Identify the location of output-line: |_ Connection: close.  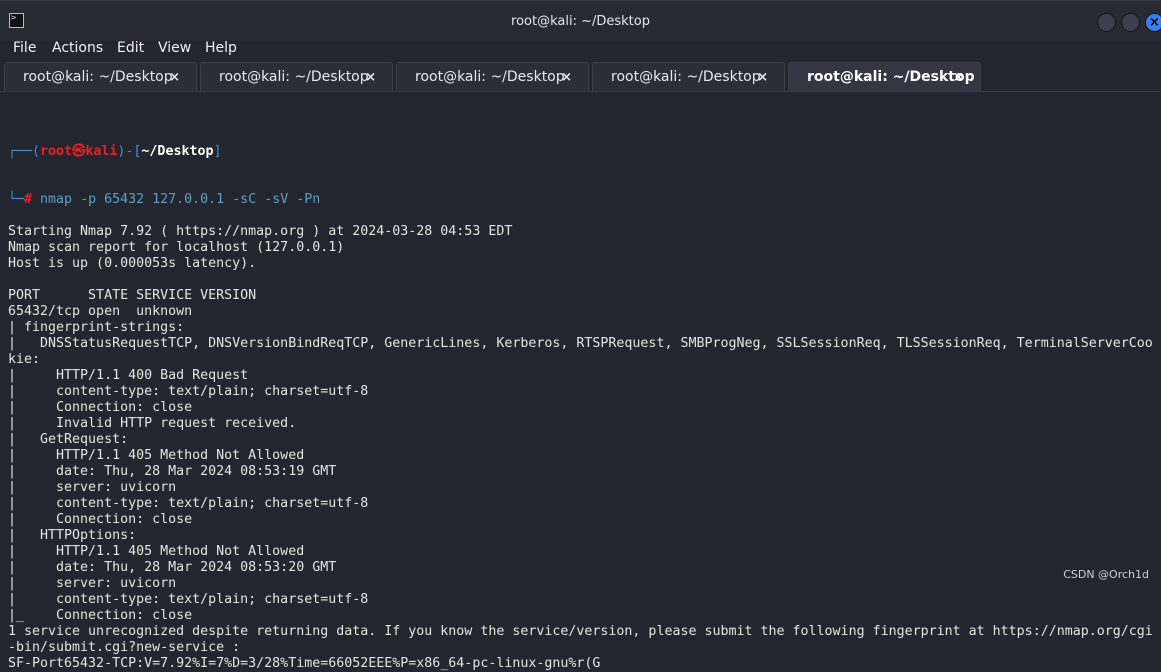
(100, 615).